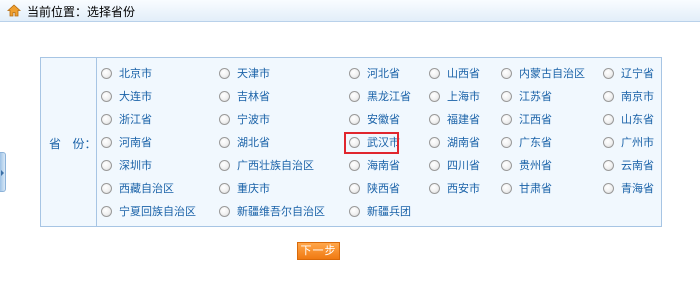 The width and height of the screenshot is (700, 297). I want to click on province-option-label: 江苏省, so click(535, 96).